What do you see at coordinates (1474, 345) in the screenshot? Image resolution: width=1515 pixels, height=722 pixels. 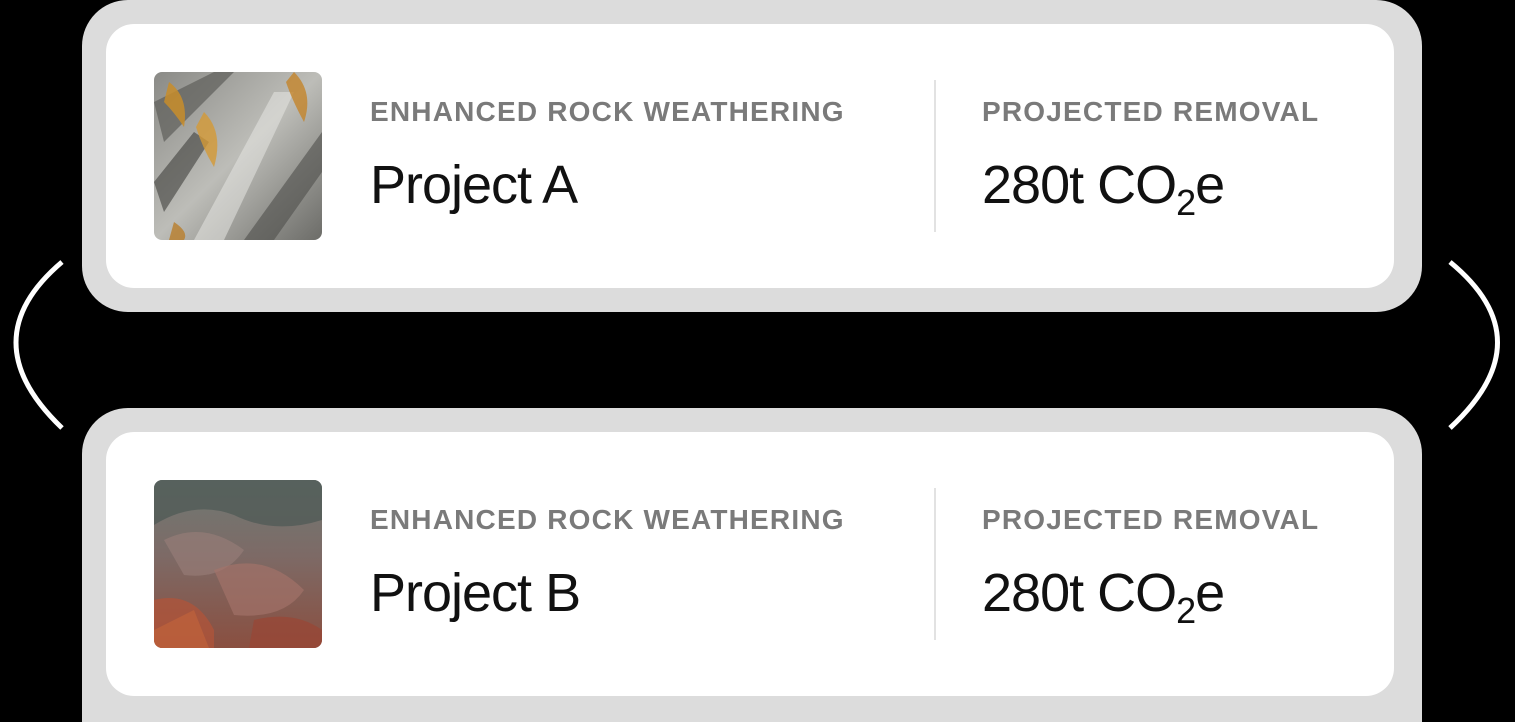 I see `right-connector-arc` at bounding box center [1474, 345].